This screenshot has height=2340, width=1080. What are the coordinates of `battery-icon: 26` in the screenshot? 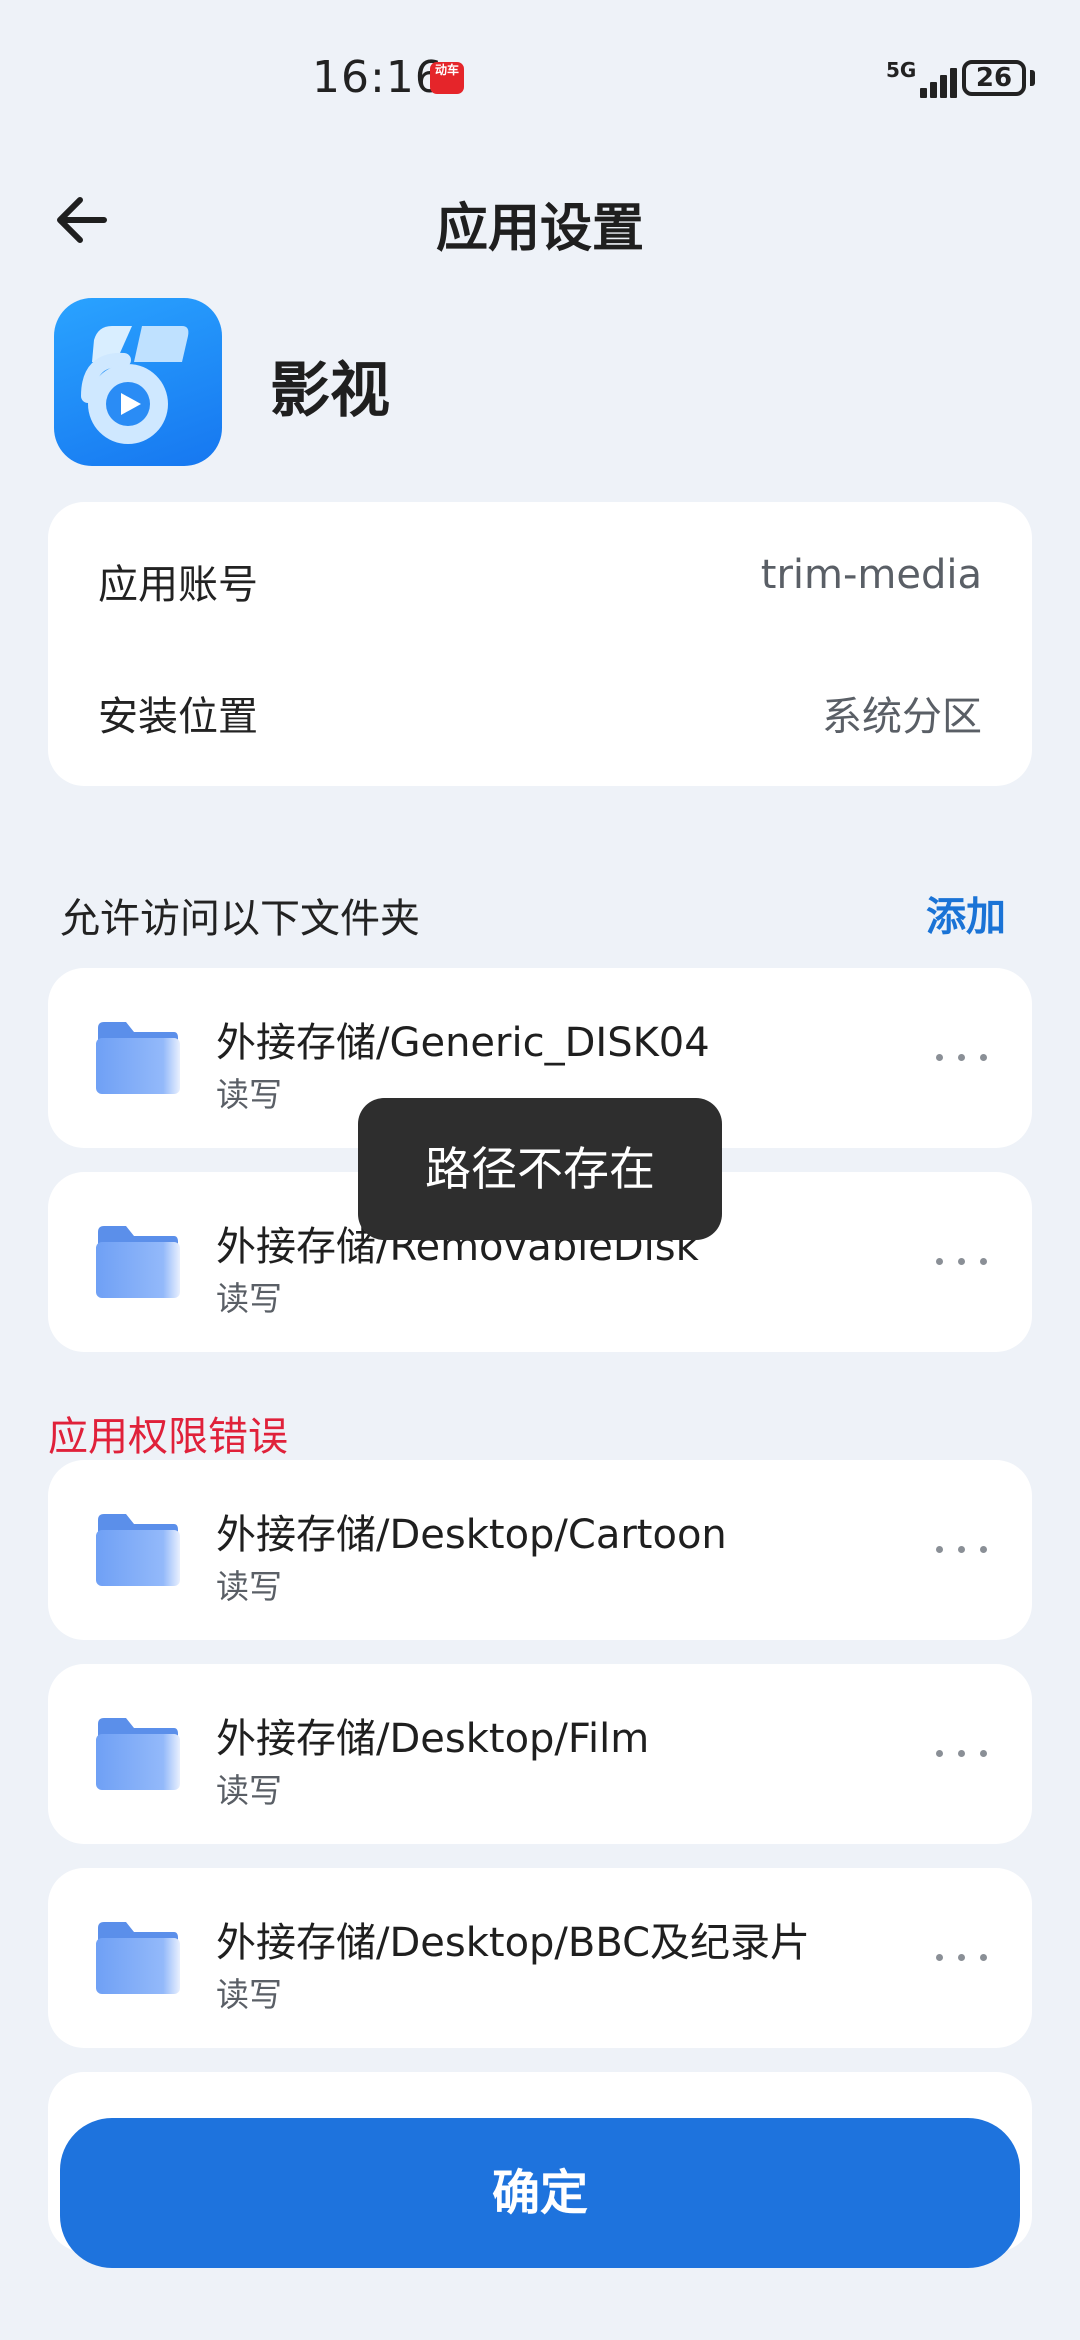 It's located at (994, 78).